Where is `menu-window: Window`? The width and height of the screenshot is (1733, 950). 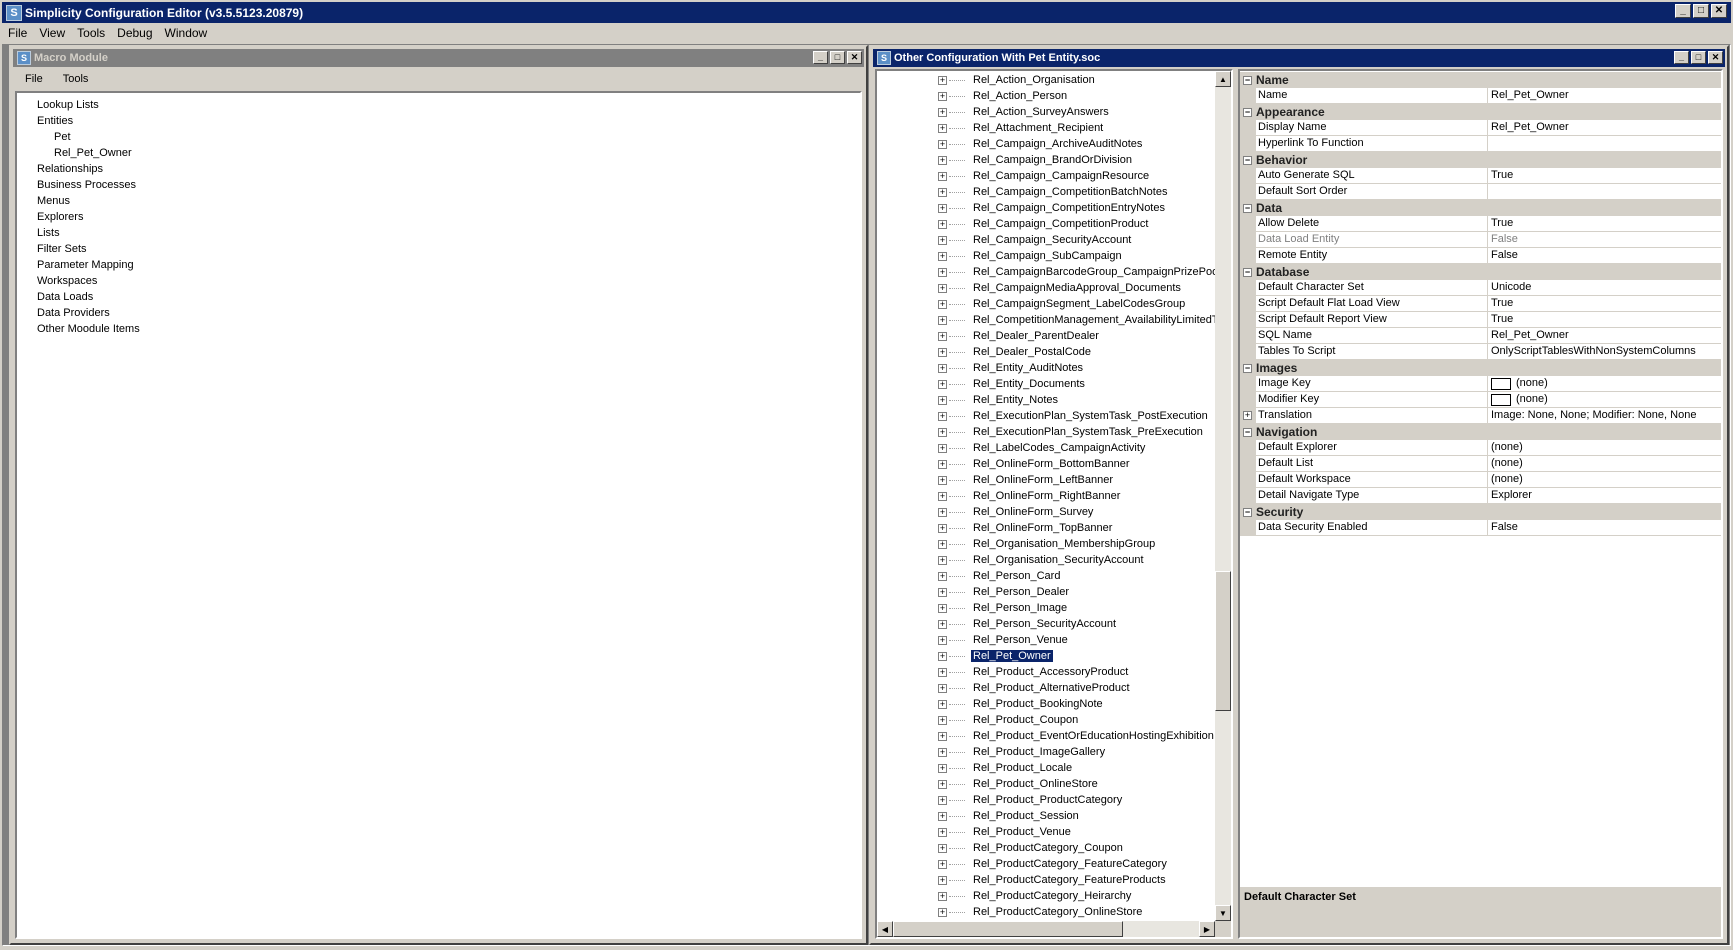 menu-window: Window is located at coordinates (186, 33).